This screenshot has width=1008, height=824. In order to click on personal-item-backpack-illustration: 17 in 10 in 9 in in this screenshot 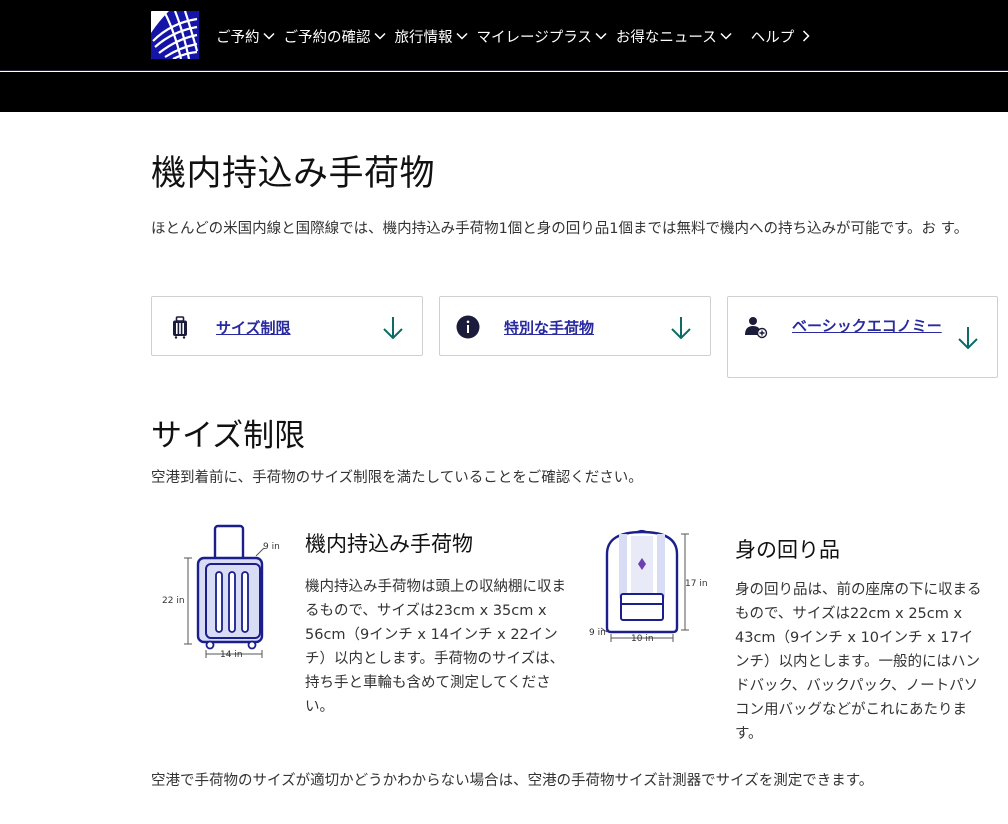, I will do `click(650, 586)`.